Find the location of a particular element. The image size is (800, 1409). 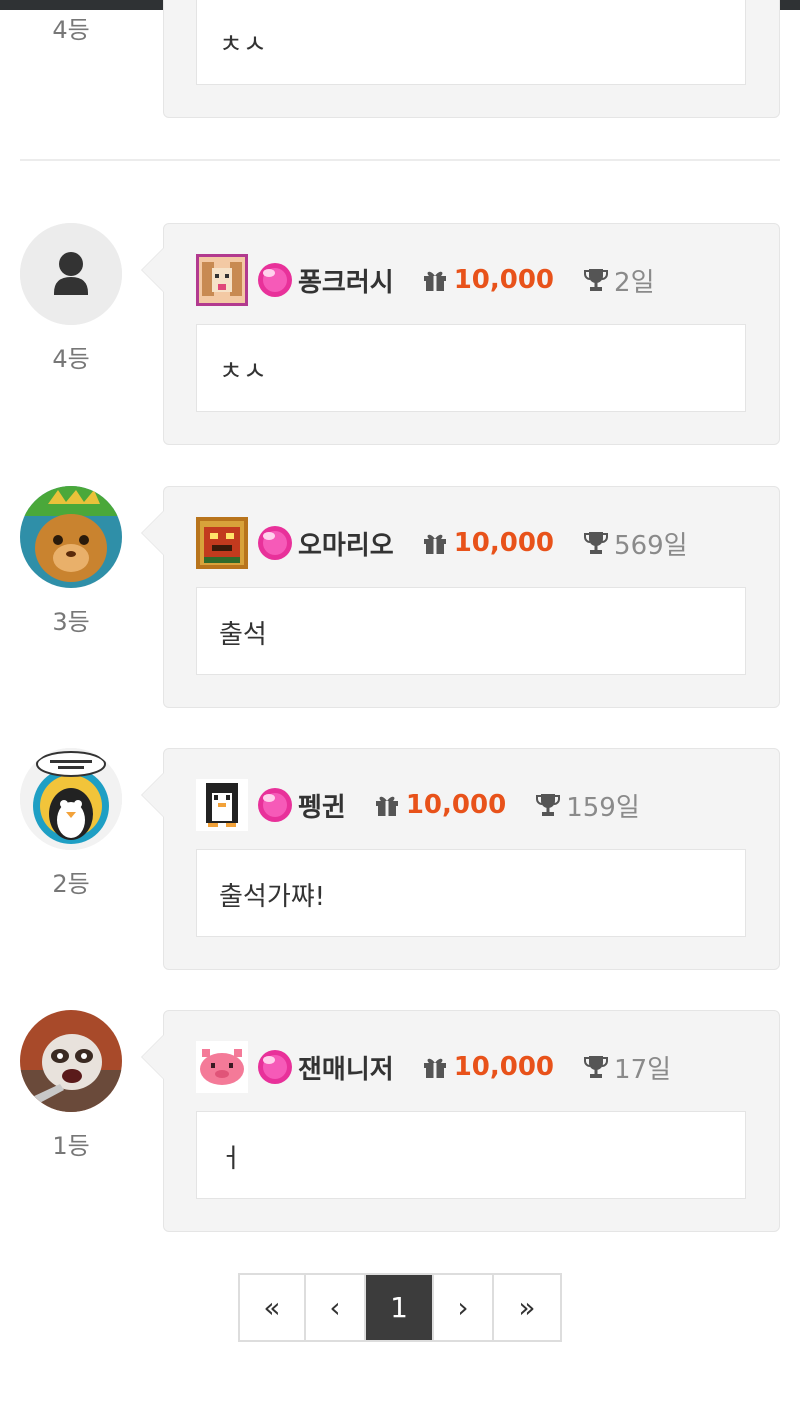

attendance-days: 159일 is located at coordinates (603, 807).